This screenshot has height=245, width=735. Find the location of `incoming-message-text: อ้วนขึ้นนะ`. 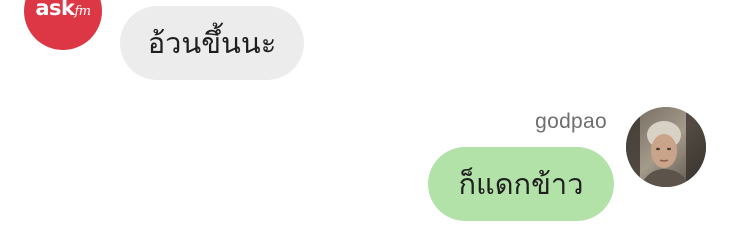

incoming-message-text: อ้วนขึ้นนะ is located at coordinates (212, 43).